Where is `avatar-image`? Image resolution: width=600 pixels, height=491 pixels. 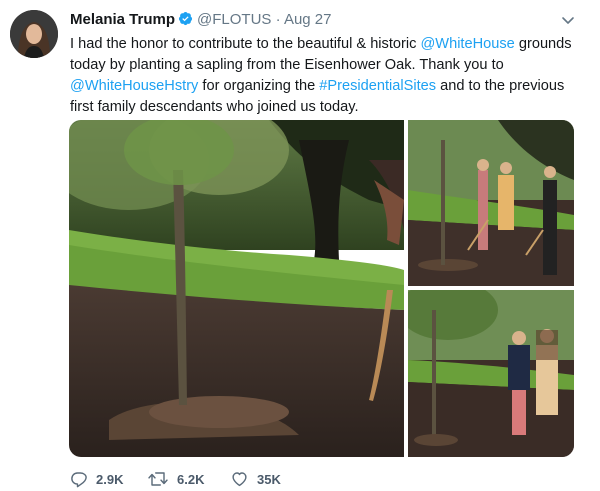 avatar-image is located at coordinates (34, 34).